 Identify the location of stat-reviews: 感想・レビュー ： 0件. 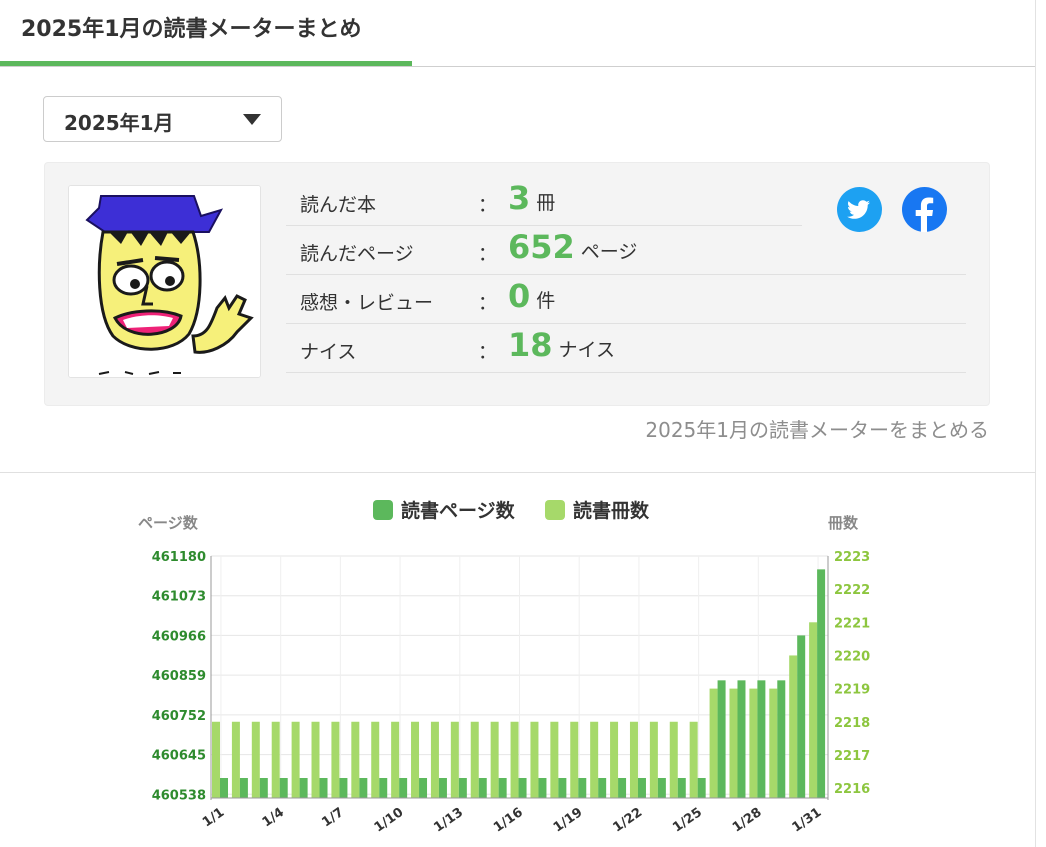
(626, 299).